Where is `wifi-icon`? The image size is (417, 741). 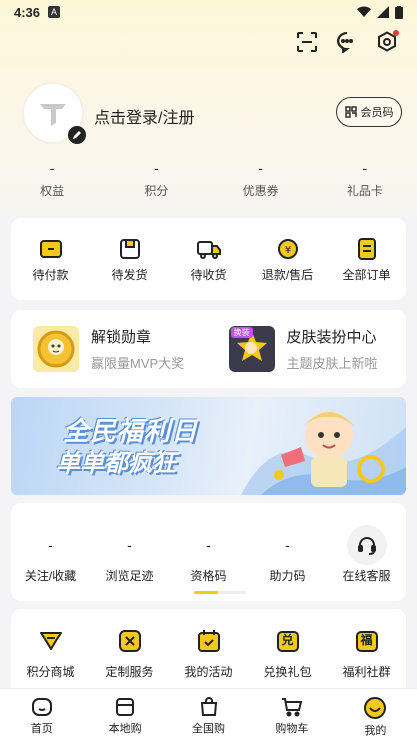
wifi-icon is located at coordinates (364, 11).